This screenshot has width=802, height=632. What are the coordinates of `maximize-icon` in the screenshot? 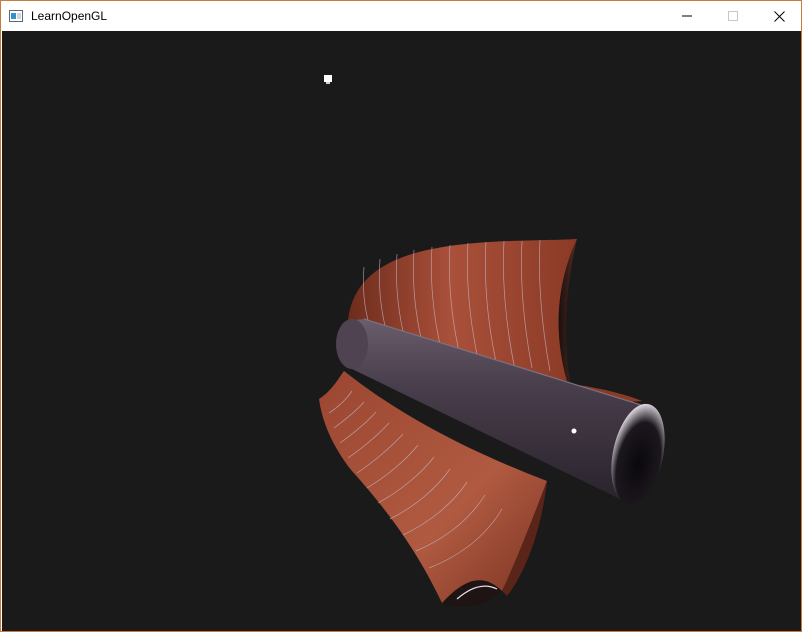 It's located at (733, 16).